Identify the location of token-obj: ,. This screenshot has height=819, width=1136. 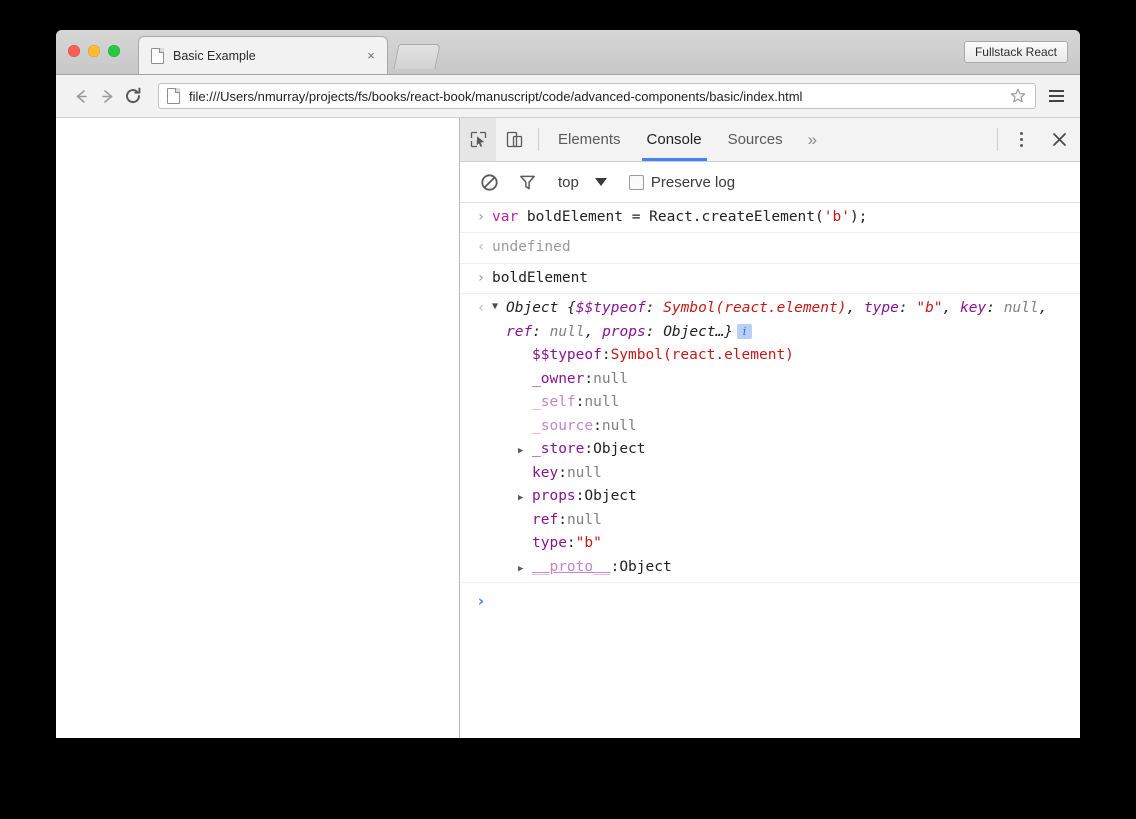
(593, 331).